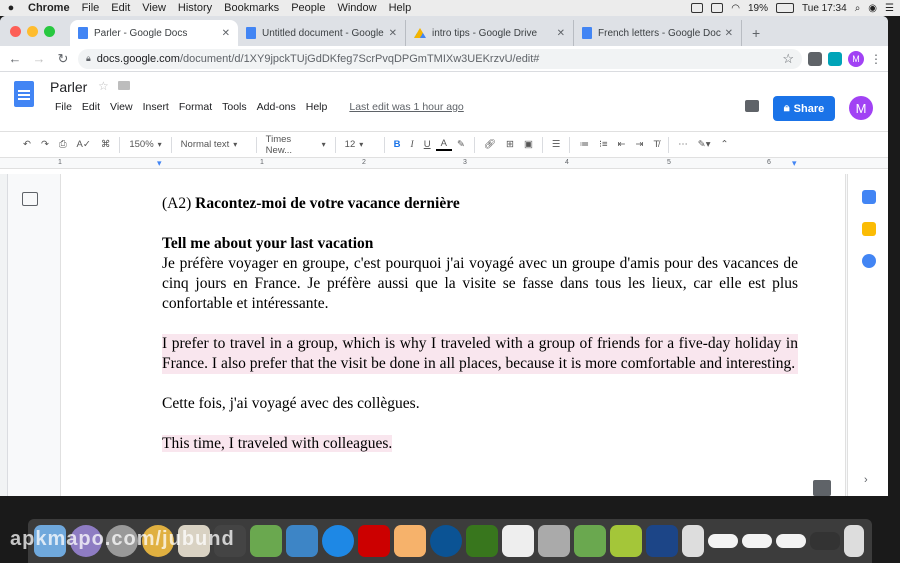 This screenshot has height=563, width=900. I want to click on document-outline-icon, so click(30, 199).